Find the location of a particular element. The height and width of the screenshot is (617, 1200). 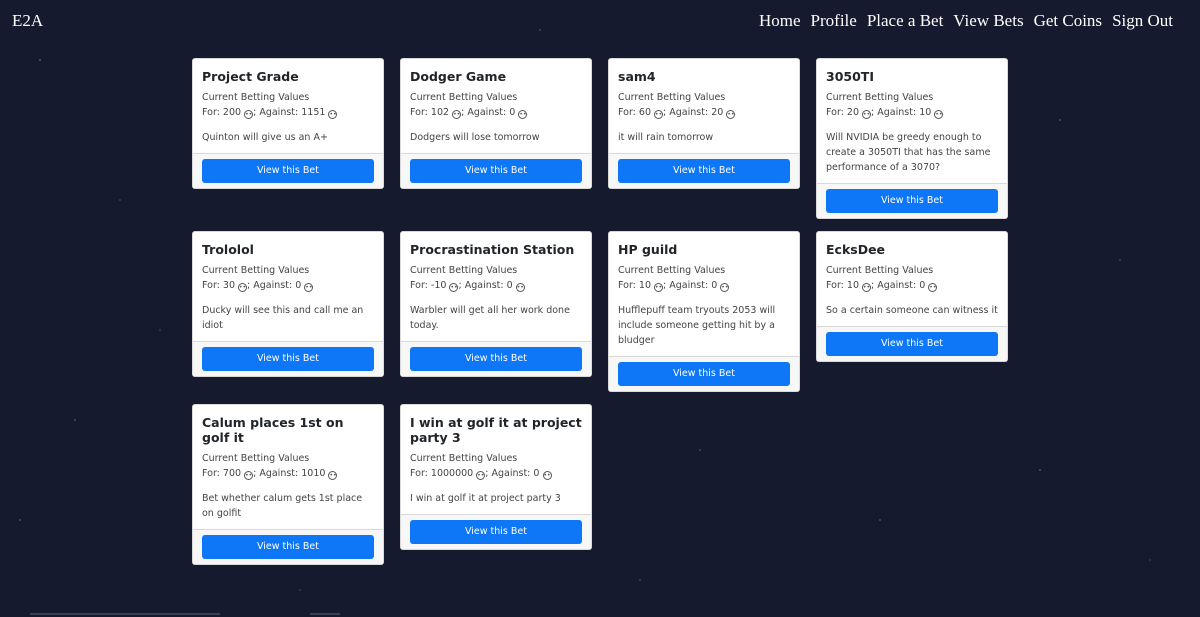

bet-description: Dodgers will lose tomorrow is located at coordinates (475, 137).